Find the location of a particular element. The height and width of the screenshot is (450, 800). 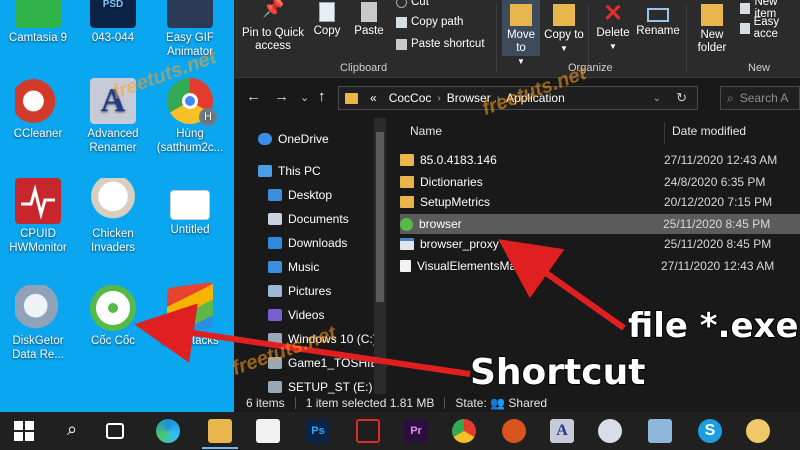

breadcrumb-coccoc: CocCoc is located at coordinates (410, 98).